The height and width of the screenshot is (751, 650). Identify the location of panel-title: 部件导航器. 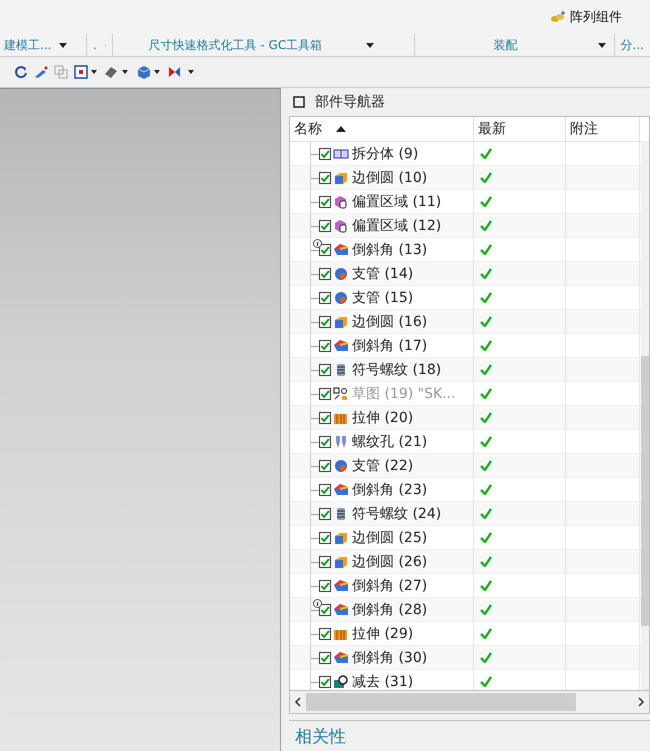
(350, 102).